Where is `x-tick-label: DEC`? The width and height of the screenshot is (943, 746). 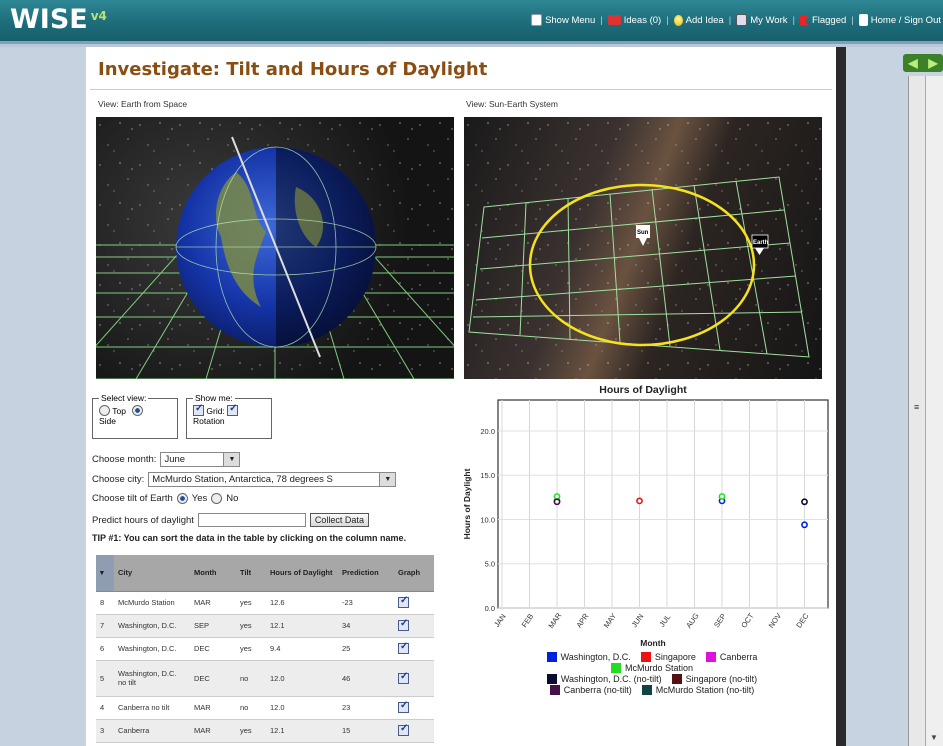 x-tick-label: DEC is located at coordinates (802, 620).